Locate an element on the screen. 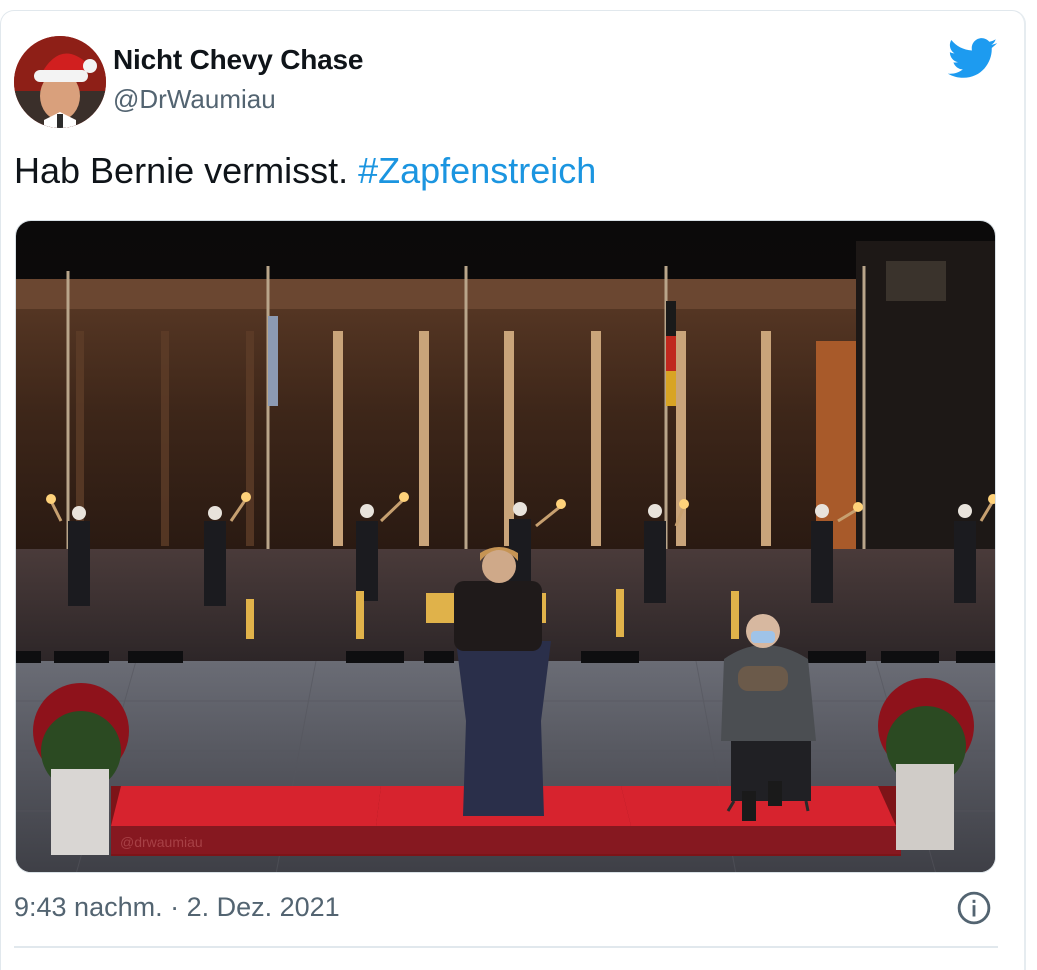 The width and height of the screenshot is (1037, 970). tweet-divider is located at coordinates (506, 947).